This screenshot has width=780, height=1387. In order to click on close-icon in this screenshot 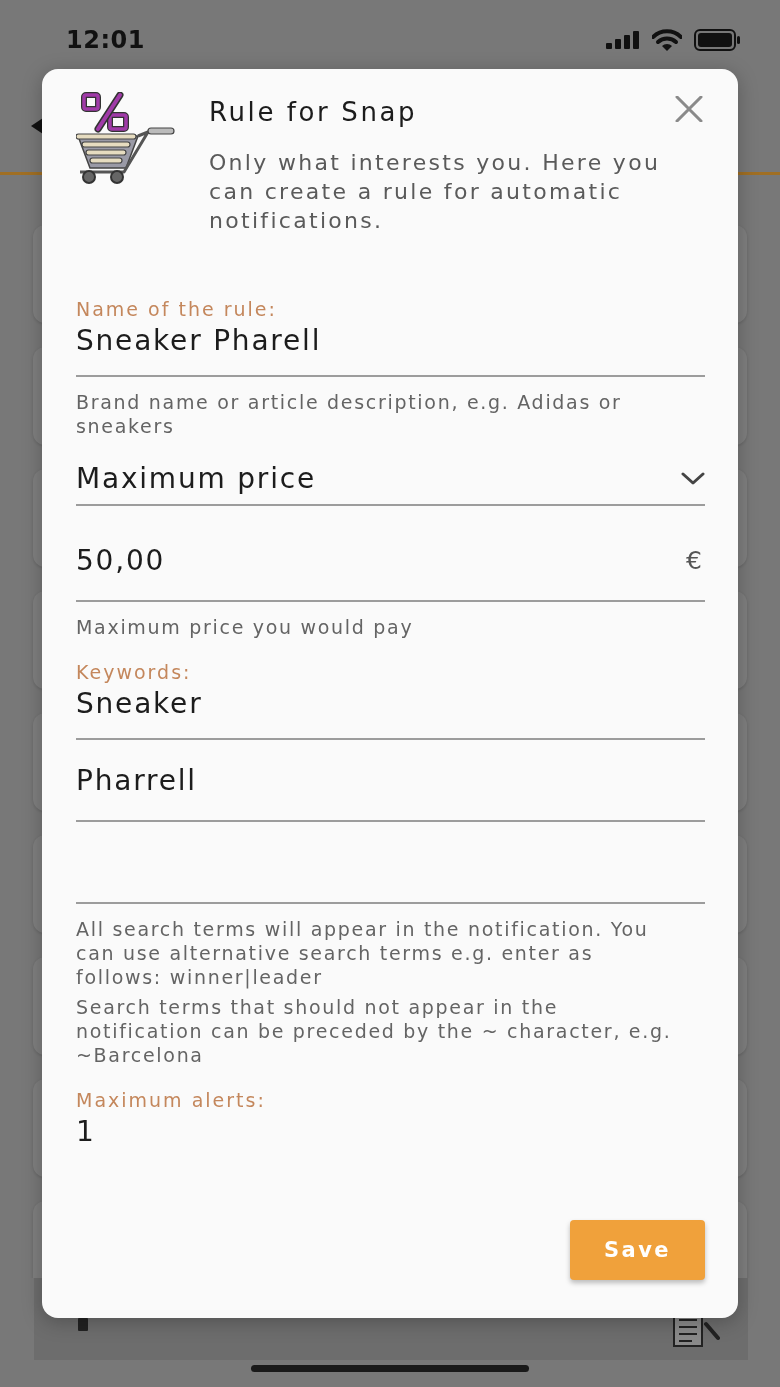, I will do `click(689, 109)`.